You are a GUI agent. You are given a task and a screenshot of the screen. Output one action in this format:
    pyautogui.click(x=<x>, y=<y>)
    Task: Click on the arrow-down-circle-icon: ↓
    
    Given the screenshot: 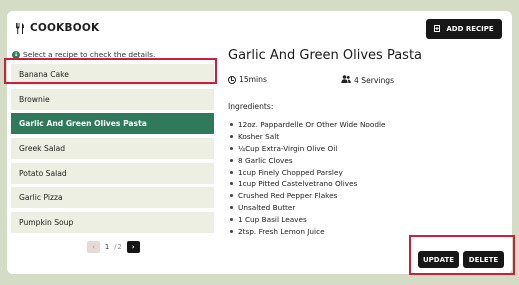 What is the action you would take?
    pyautogui.click(x=16, y=54)
    